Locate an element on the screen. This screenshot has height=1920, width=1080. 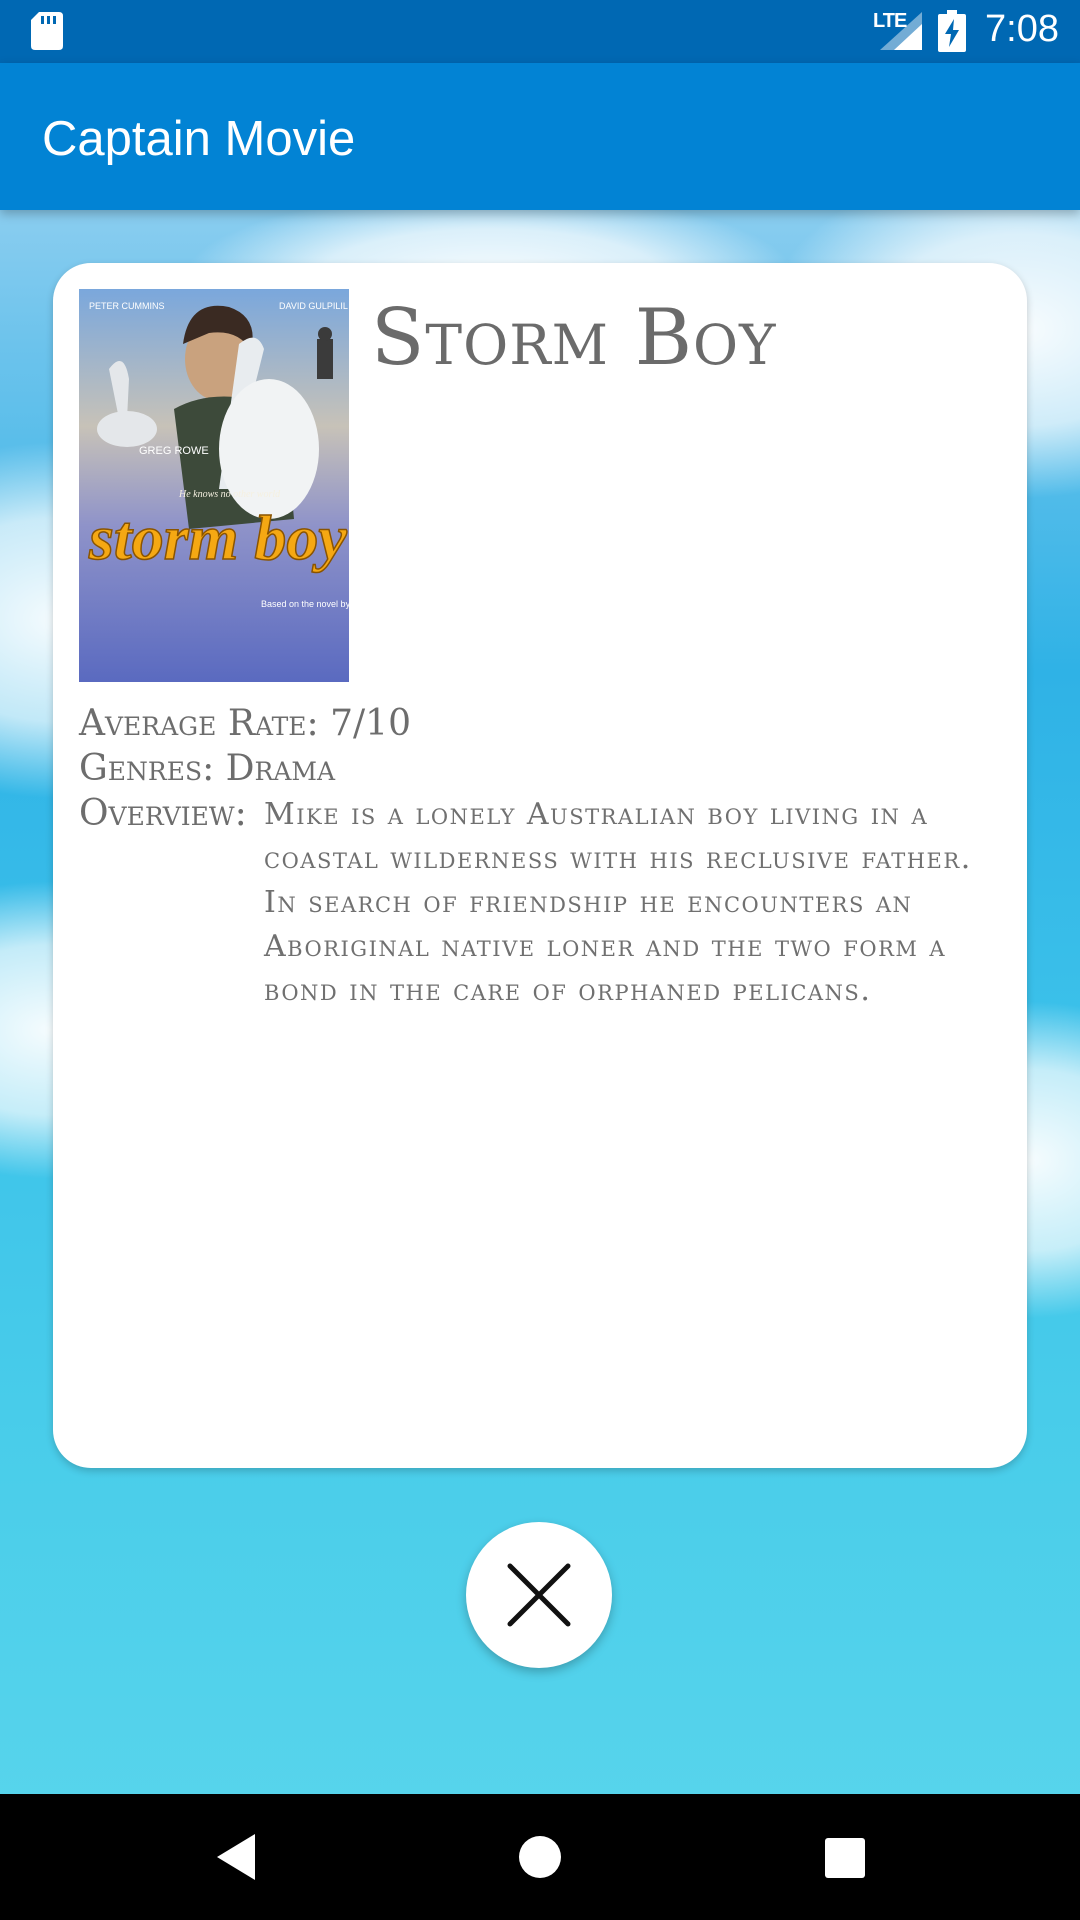
sd-card-icon is located at coordinates (47, 31).